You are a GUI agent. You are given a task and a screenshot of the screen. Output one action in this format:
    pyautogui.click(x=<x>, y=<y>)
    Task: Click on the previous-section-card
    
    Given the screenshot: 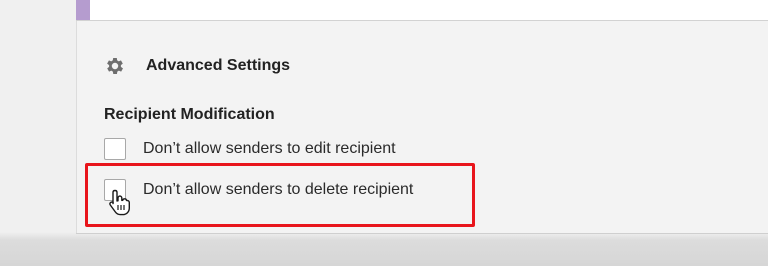 What is the action you would take?
    pyautogui.click(x=422, y=10)
    